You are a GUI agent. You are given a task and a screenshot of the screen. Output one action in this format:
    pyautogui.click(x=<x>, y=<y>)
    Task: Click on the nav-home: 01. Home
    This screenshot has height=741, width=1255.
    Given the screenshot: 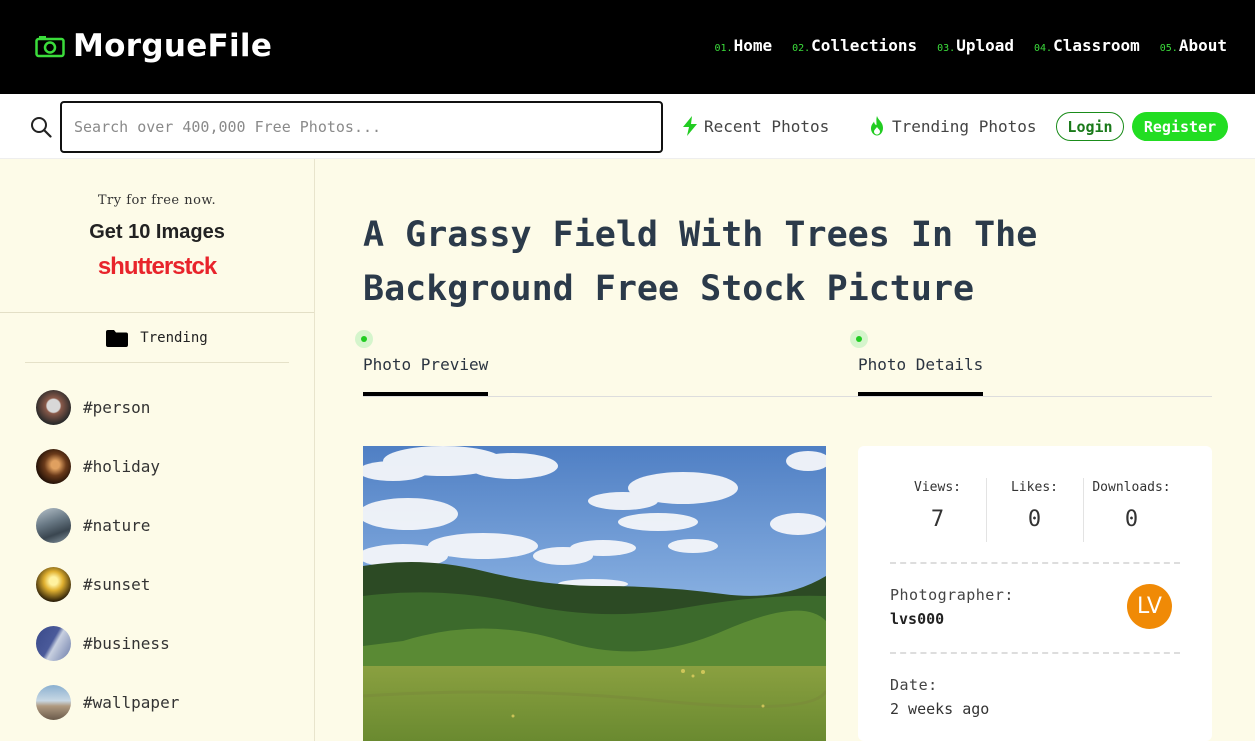 What is the action you would take?
    pyautogui.click(x=744, y=45)
    